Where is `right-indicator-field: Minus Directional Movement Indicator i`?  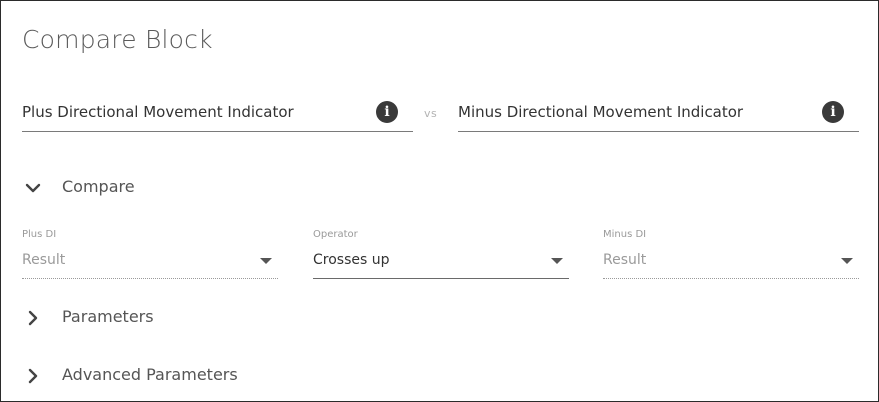 right-indicator-field: Minus Directional Movement Indicator i is located at coordinates (658, 112).